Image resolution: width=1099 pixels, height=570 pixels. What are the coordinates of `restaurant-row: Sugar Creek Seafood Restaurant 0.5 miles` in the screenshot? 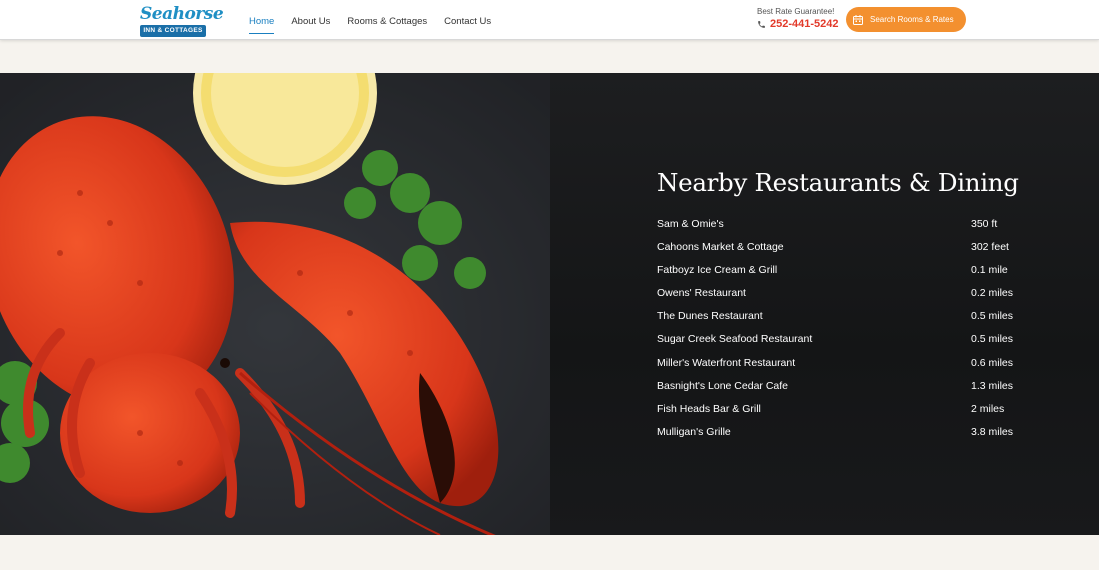 It's located at (837, 343).